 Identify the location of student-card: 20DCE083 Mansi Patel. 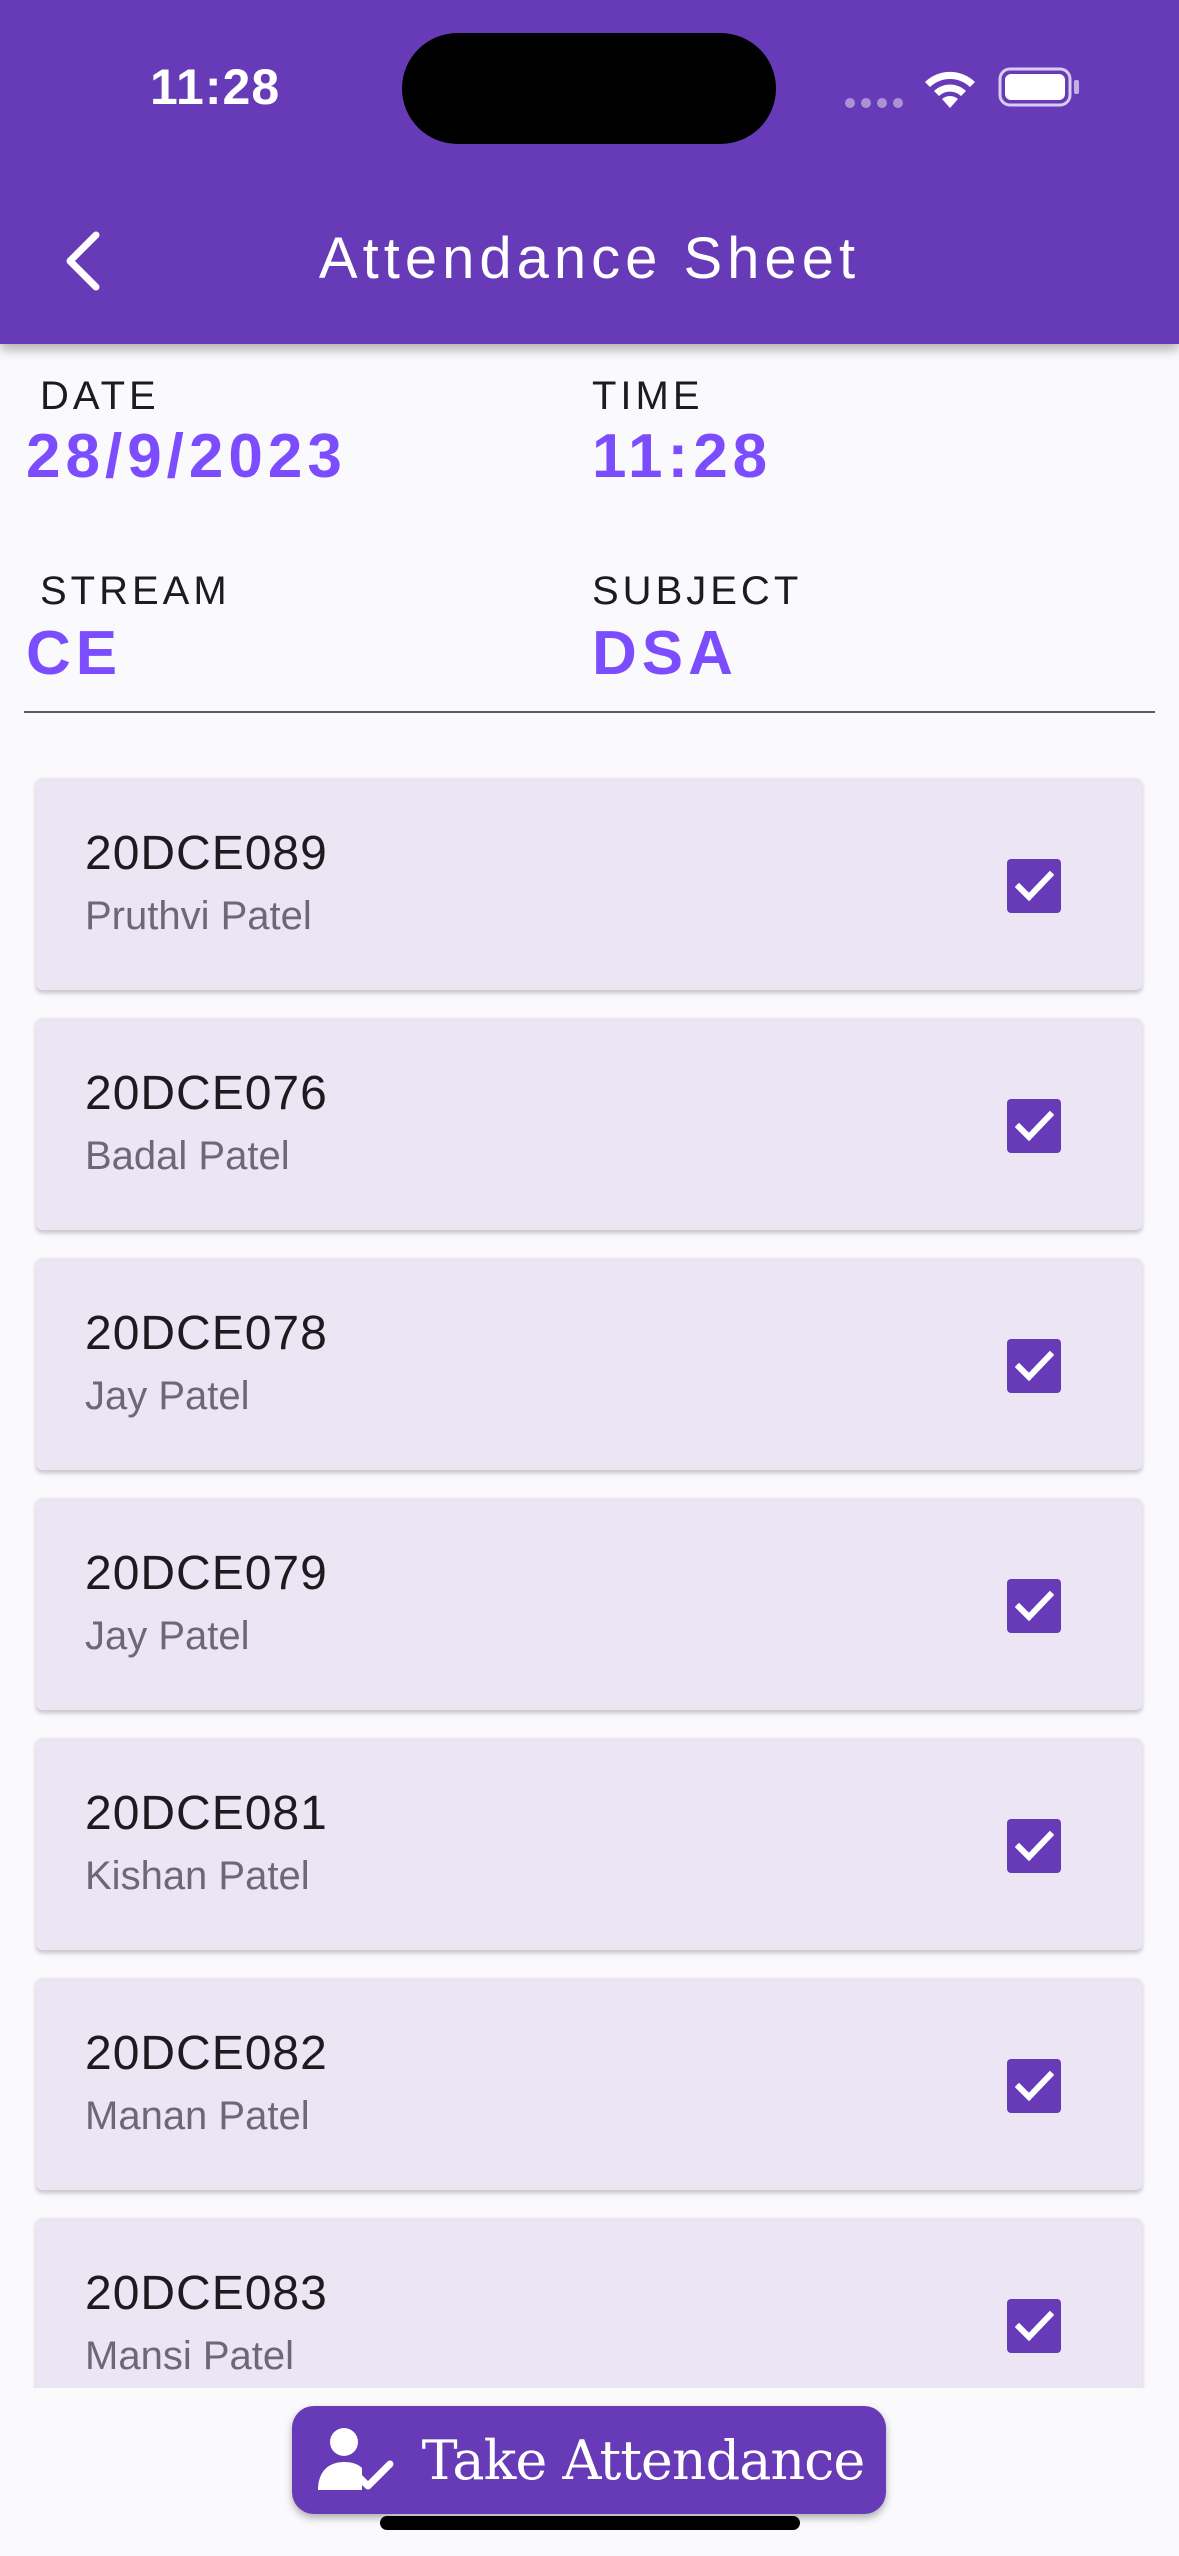
(589, 2303).